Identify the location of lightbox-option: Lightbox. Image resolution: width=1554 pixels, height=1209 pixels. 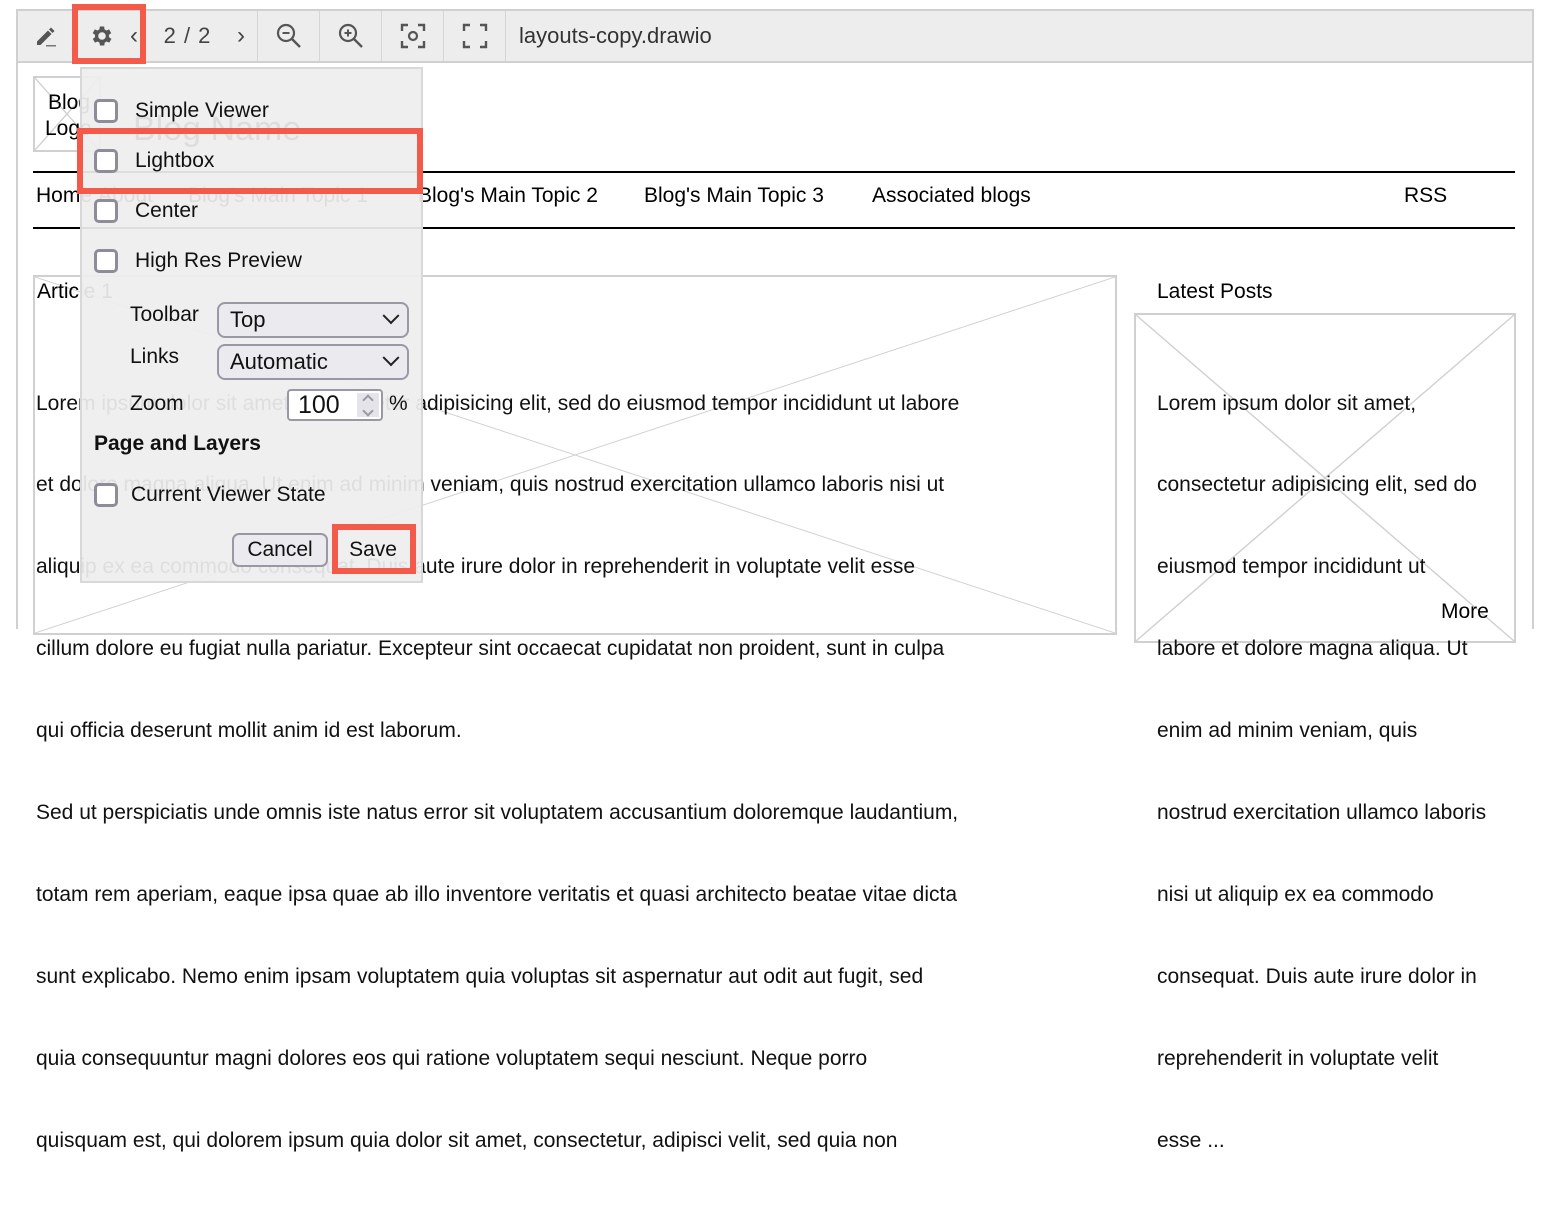
(154, 161).